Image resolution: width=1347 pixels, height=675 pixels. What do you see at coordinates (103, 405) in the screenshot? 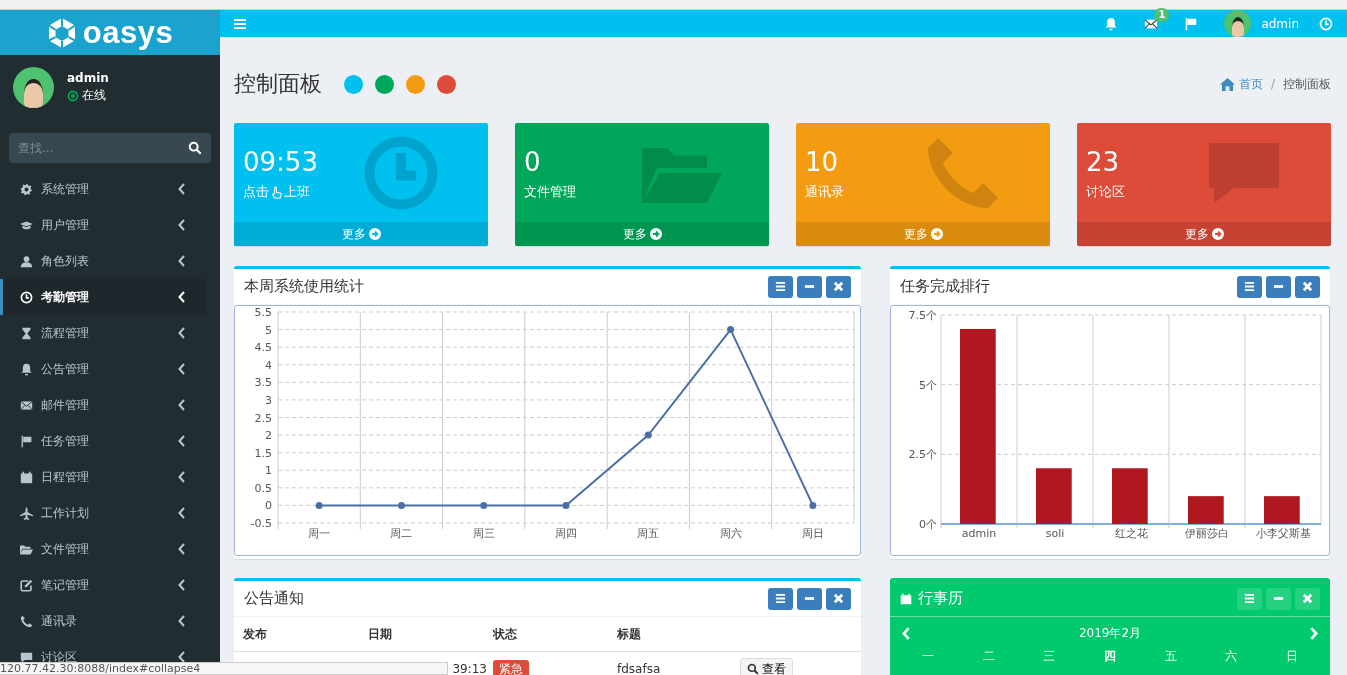
I see `menu-item: 邮件管理` at bounding box center [103, 405].